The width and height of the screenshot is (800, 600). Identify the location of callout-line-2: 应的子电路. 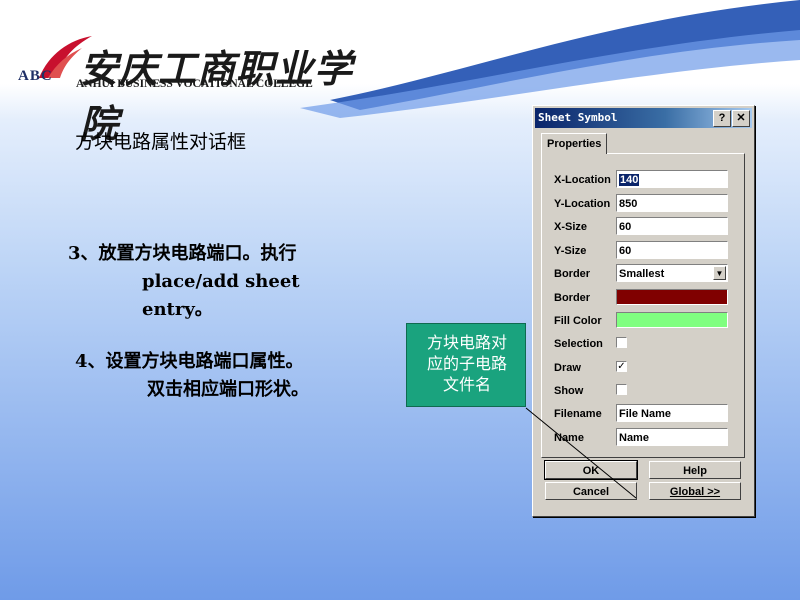
(466, 363).